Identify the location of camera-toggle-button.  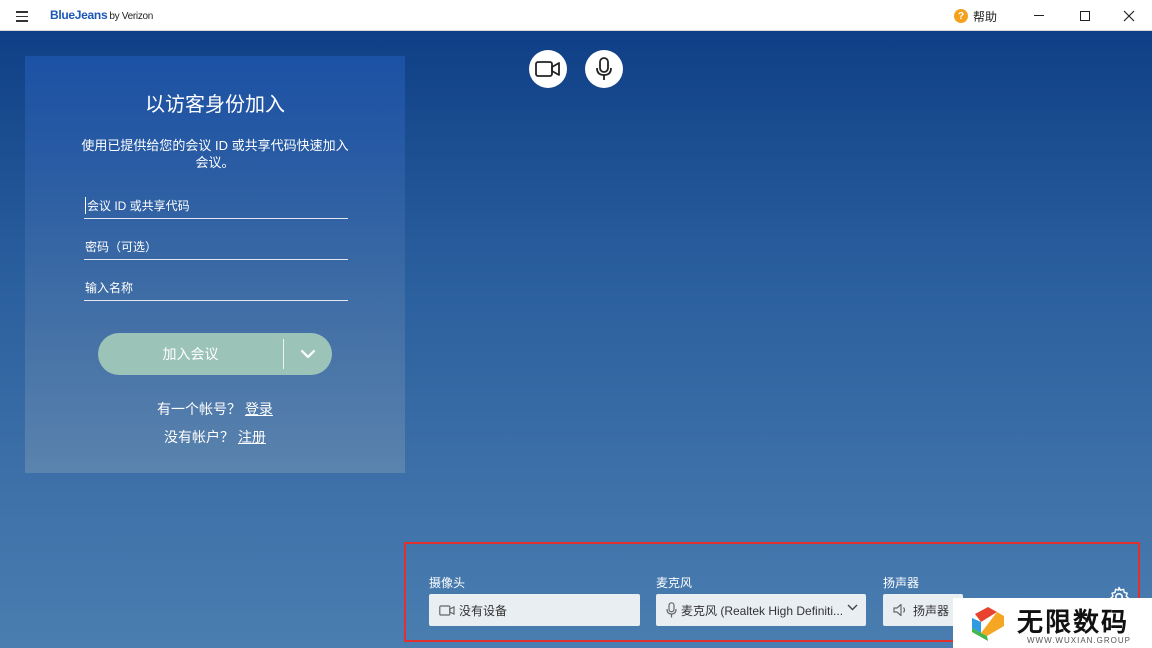
(548, 69).